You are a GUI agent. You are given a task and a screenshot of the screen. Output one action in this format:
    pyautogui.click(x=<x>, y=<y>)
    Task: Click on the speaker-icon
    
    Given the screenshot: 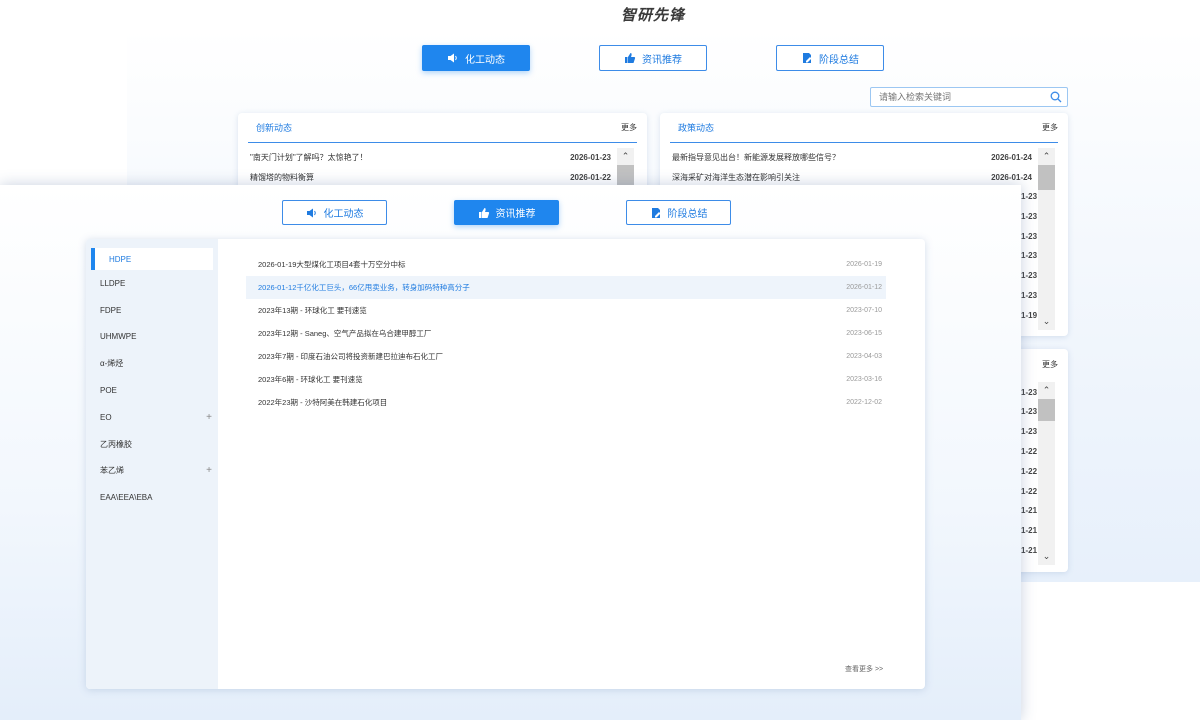 What is the action you would take?
    pyautogui.click(x=311, y=212)
    